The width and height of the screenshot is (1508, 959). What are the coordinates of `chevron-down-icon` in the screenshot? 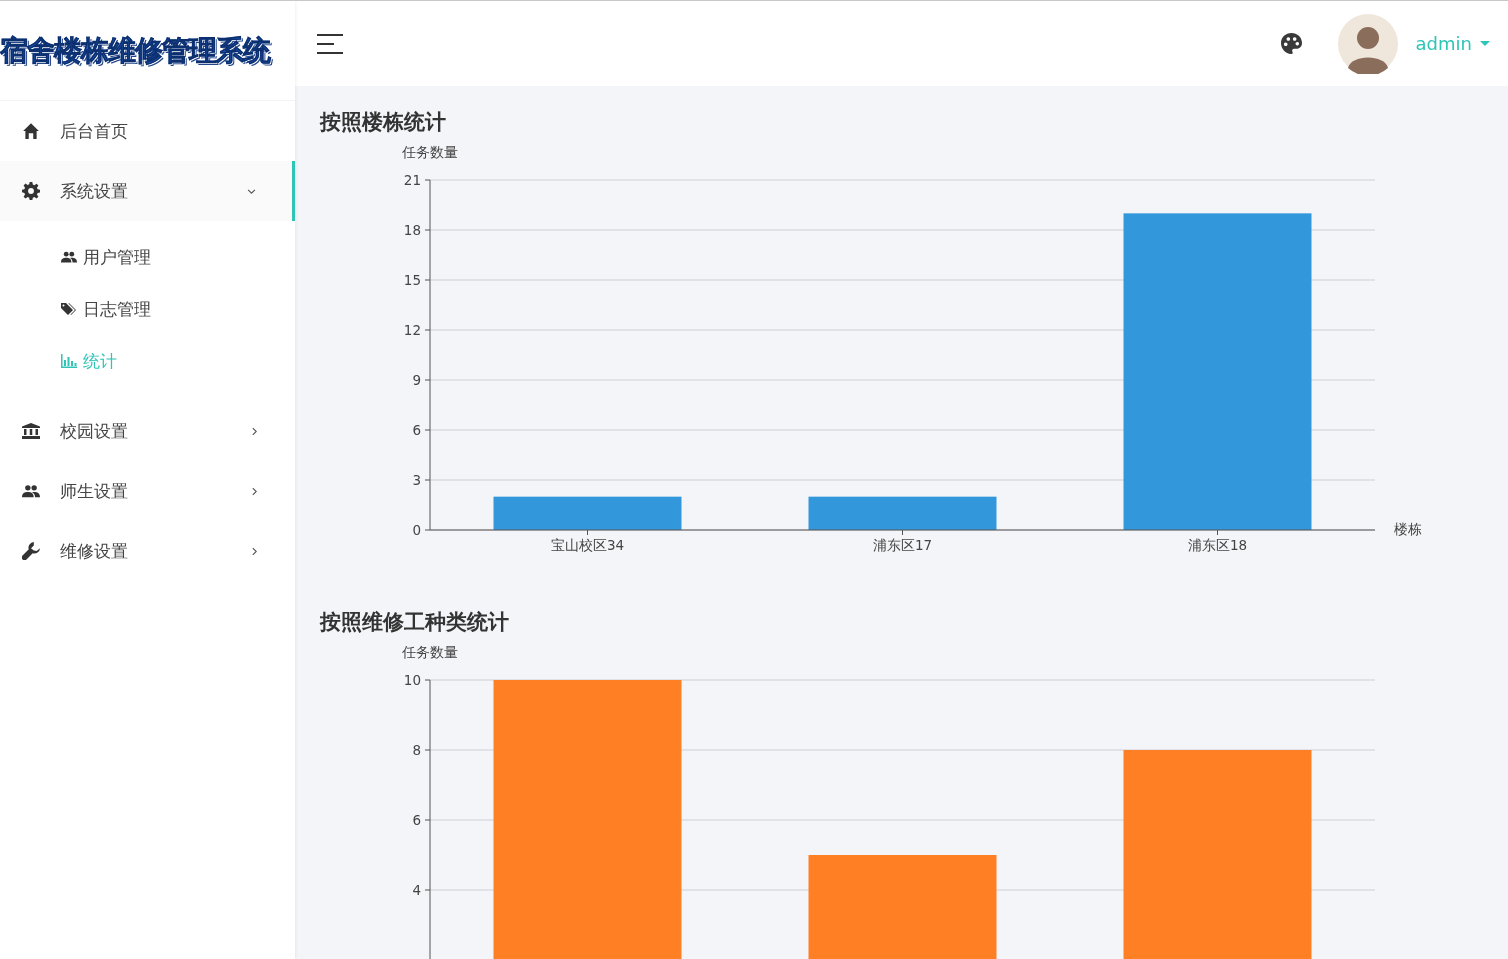 It's located at (251, 191).